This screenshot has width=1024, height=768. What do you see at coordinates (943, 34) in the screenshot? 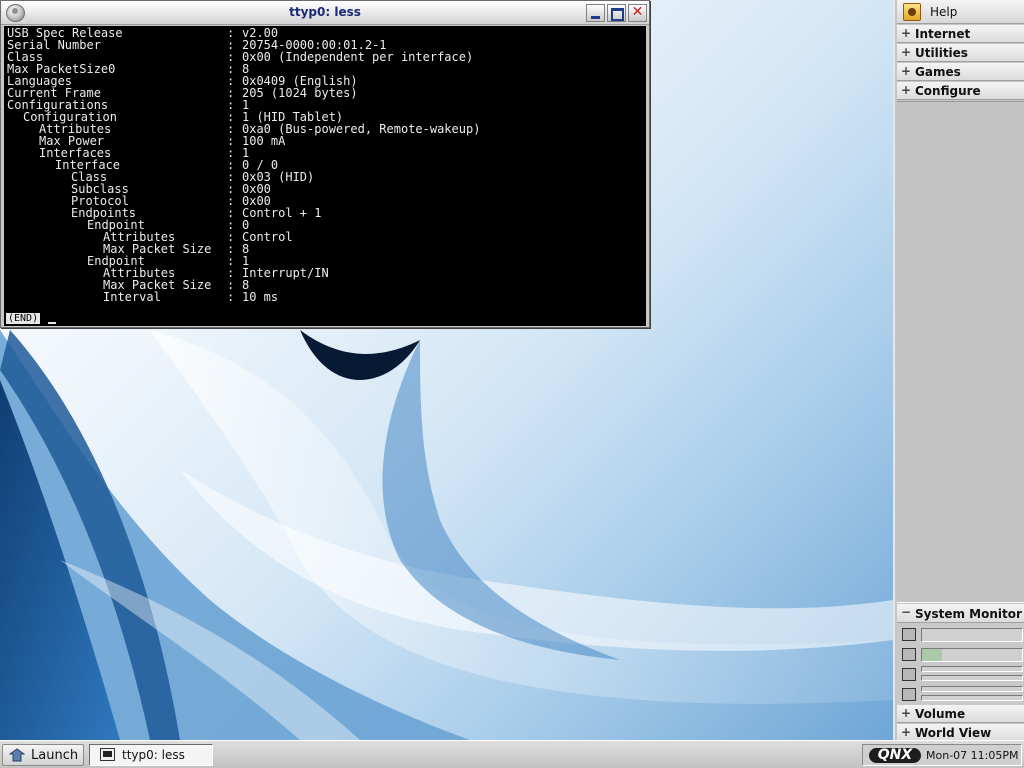
I see `shelf-item-label: Internet` at bounding box center [943, 34].